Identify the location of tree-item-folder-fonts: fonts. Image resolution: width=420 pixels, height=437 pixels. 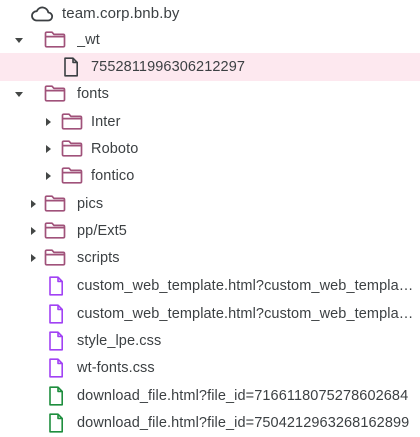
(210, 94).